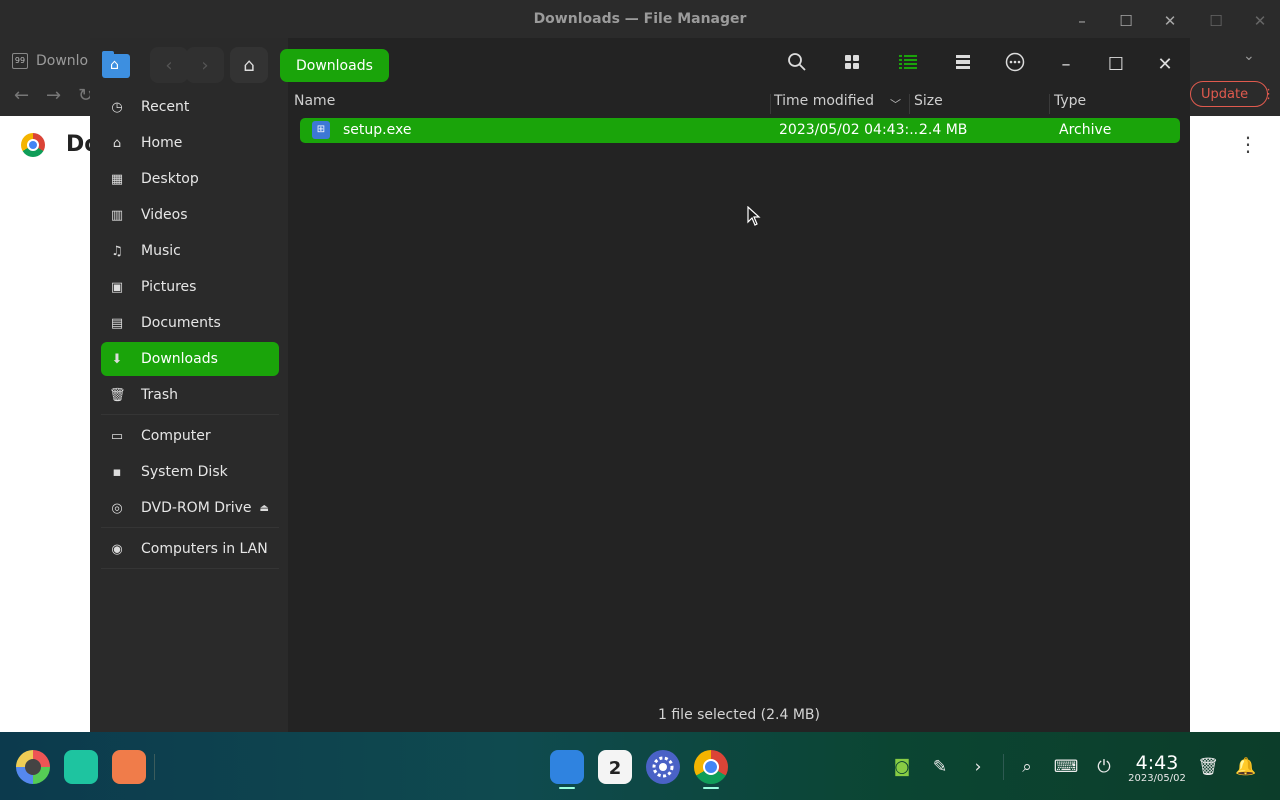 This screenshot has width=1280, height=800. I want to click on calendar-day: 2, so click(615, 768).